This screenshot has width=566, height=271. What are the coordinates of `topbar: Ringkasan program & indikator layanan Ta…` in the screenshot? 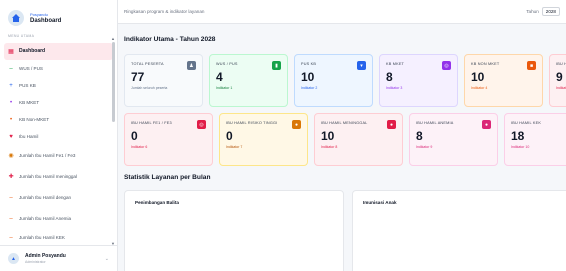 It's located at (342, 12).